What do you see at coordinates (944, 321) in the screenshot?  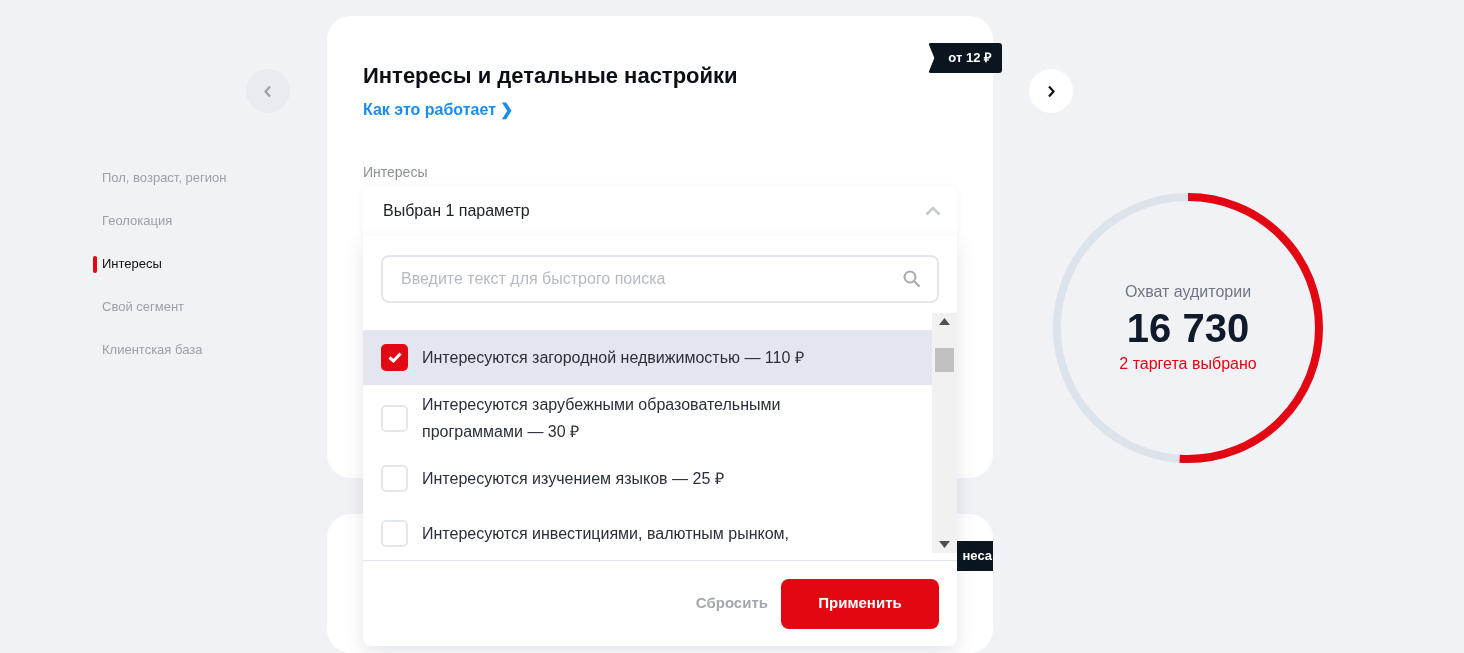 I see `scroll-up-icon` at bounding box center [944, 321].